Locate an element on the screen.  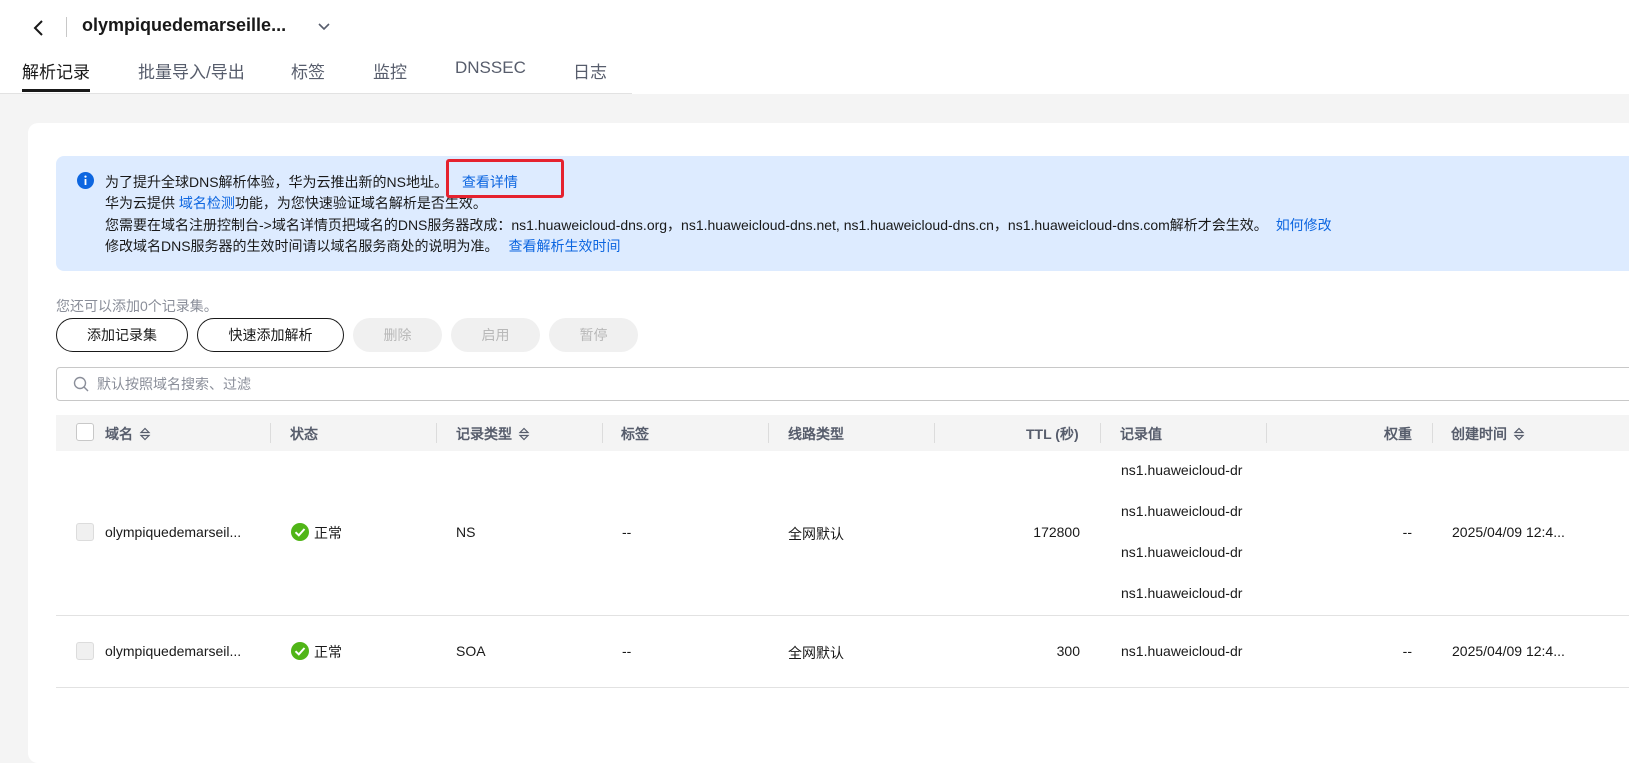
column-header-record-type: 记录类型 is located at coordinates (493, 434).